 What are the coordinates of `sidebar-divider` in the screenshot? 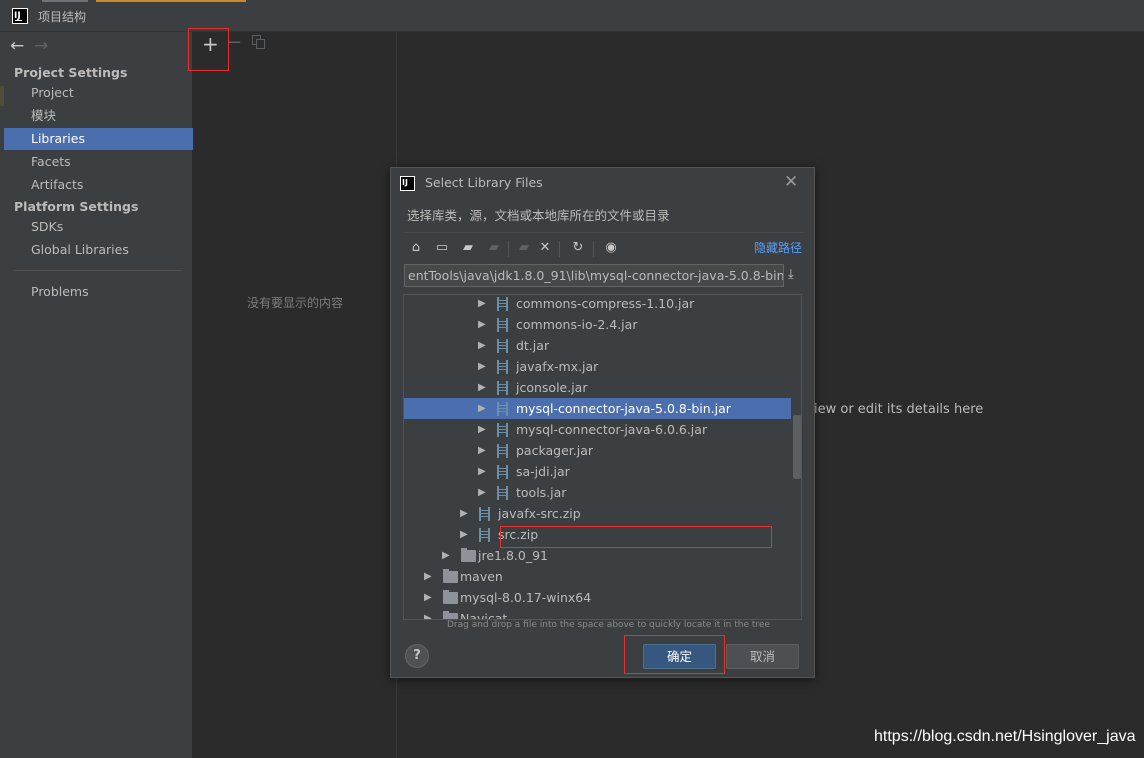 It's located at (98, 270).